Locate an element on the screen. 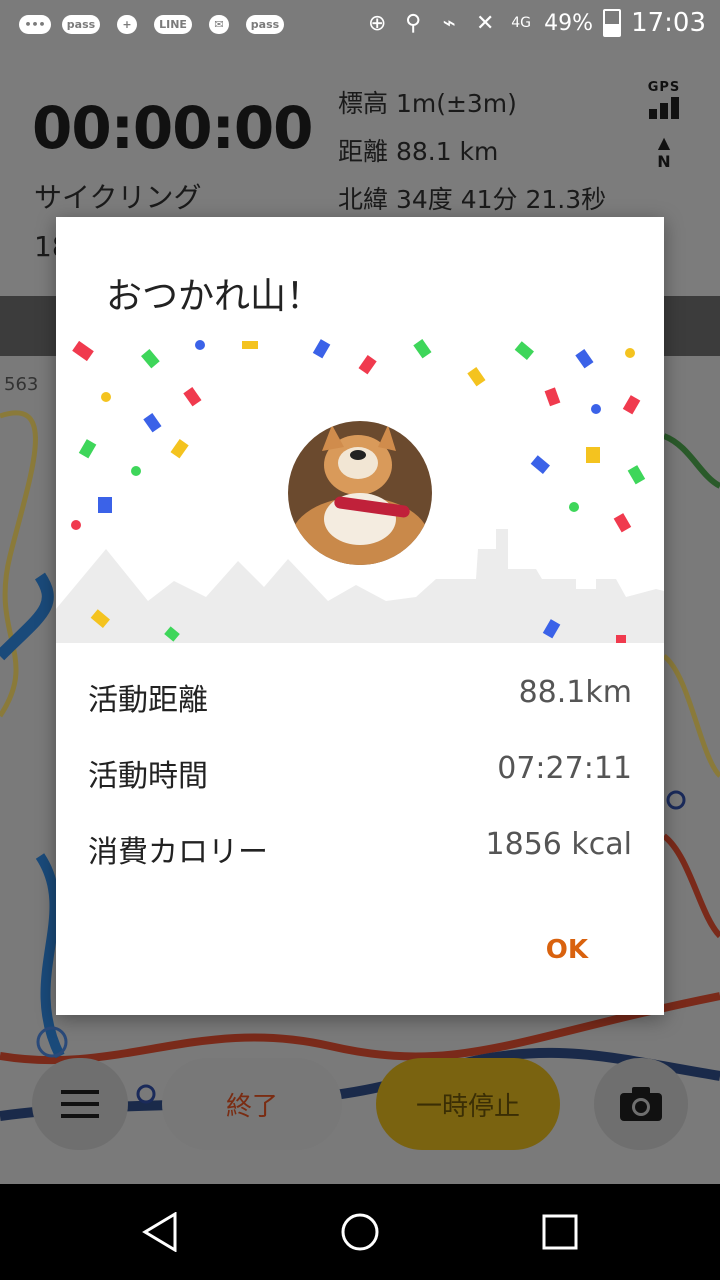 Image resolution: width=720 pixels, height=1280 pixels. stat-label: 活動時間 is located at coordinates (148, 776).